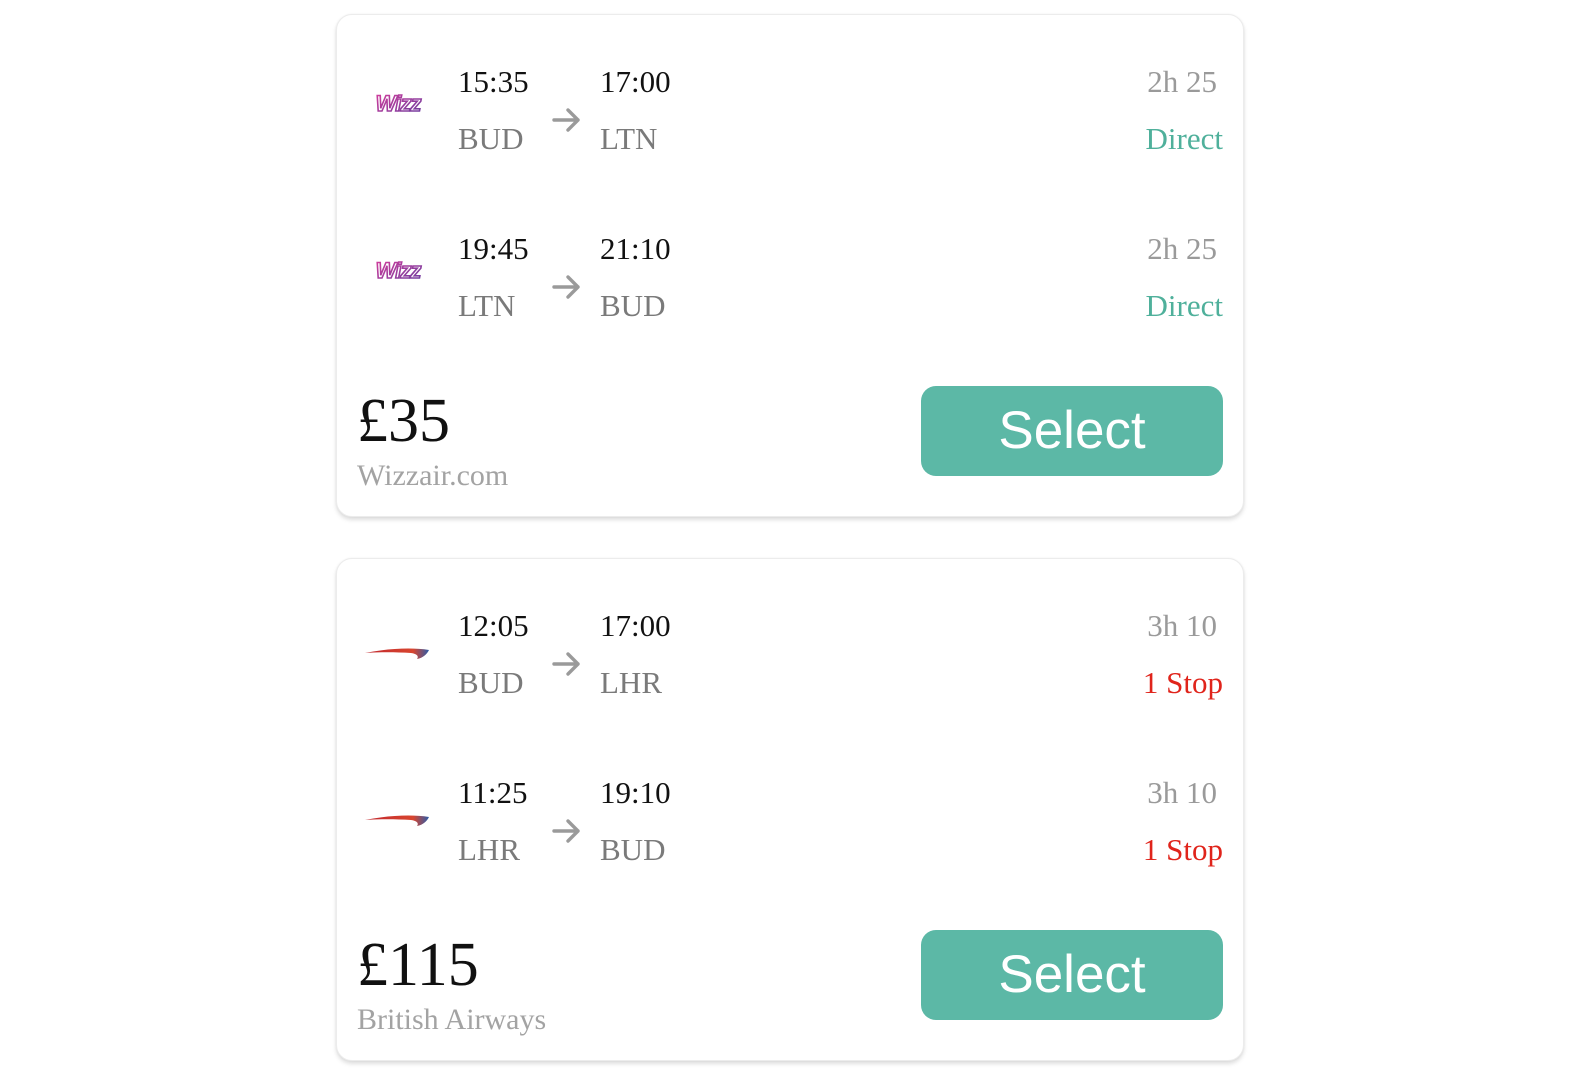 The height and width of the screenshot is (1082, 1596). What do you see at coordinates (489, 849) in the screenshot?
I see `departure-airport: LHR` at bounding box center [489, 849].